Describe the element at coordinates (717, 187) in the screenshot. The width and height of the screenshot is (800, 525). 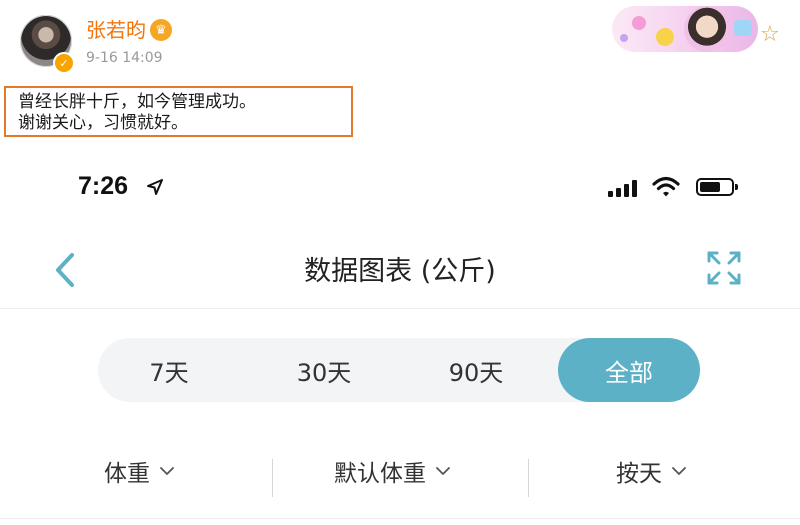
I see `battery-icon` at that location.